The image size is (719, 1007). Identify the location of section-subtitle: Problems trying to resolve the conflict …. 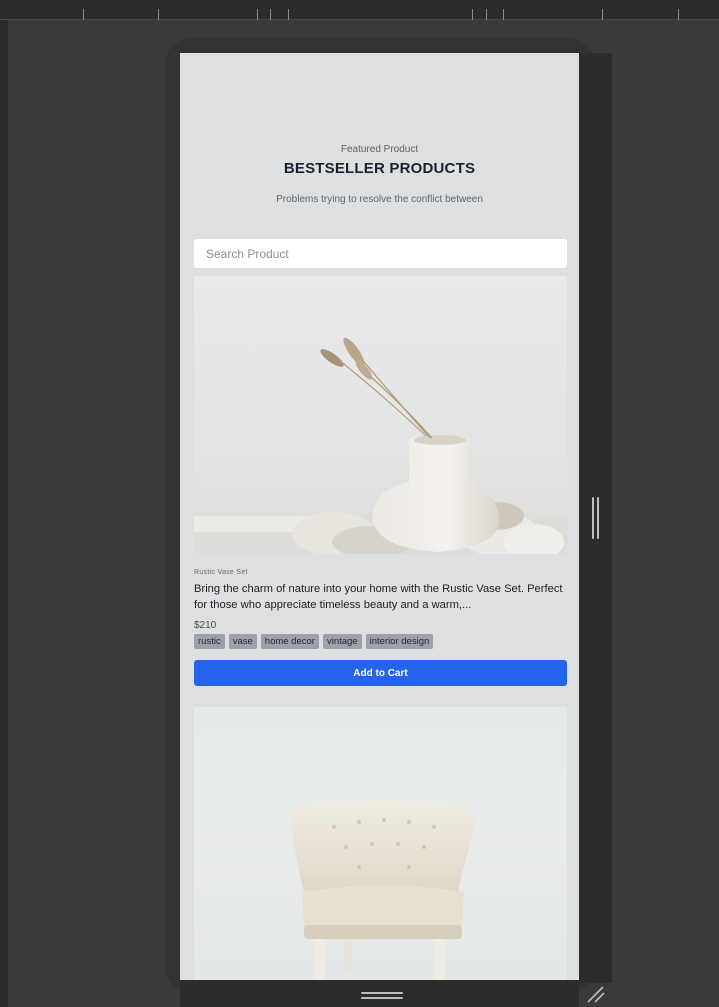
(379, 199).